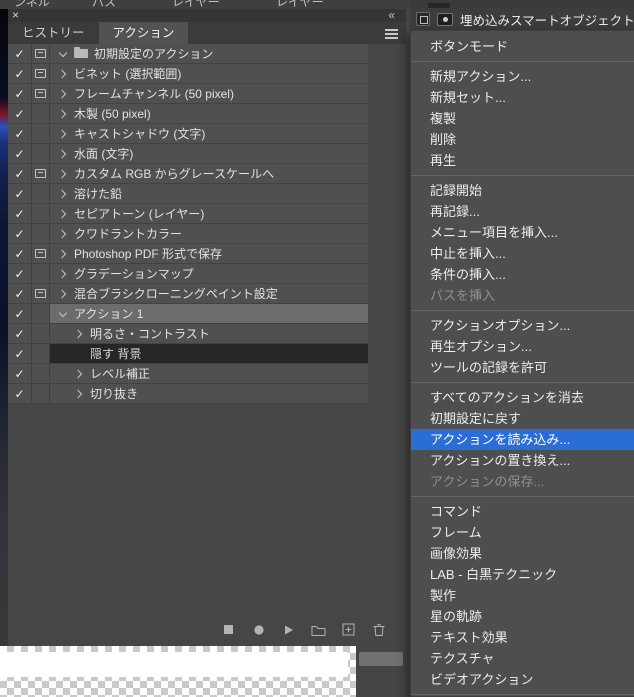  I want to click on menu-item: ボタンモード, so click(522, 46).